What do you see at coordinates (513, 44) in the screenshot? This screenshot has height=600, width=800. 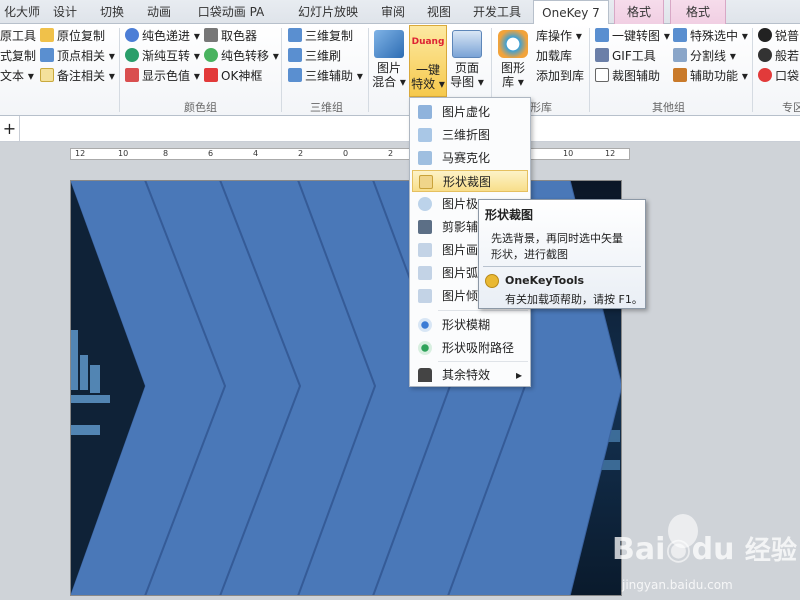 I see `hexagon-icon` at bounding box center [513, 44].